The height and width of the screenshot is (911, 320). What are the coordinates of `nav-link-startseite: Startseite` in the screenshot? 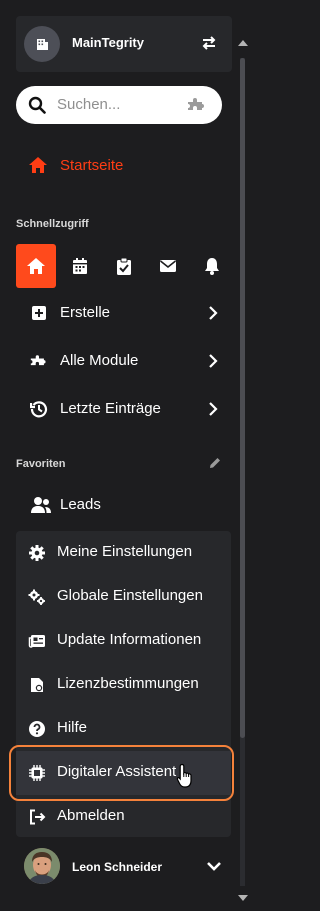 It's located at (91, 165).